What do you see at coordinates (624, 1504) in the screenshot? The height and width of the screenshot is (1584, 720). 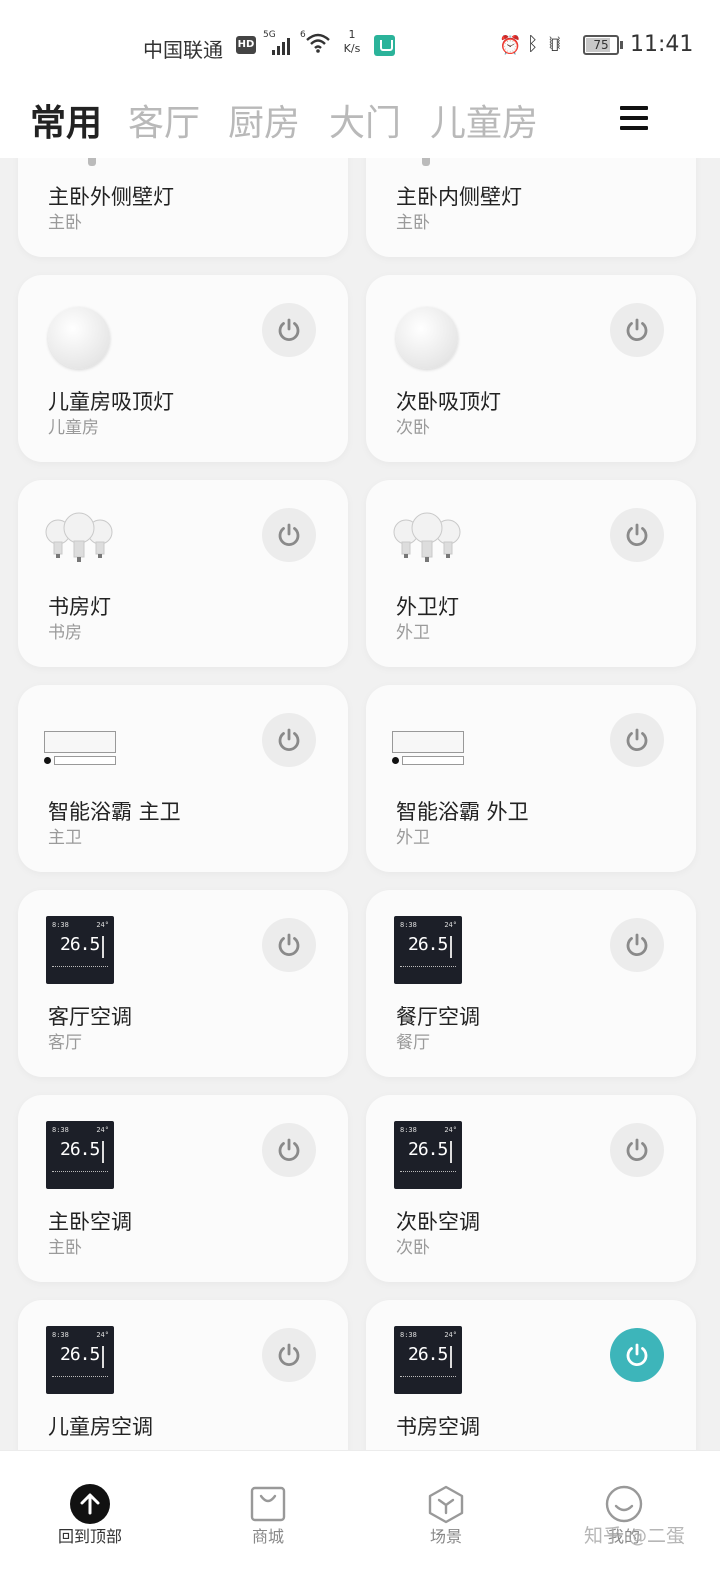 I see `smile-icon` at bounding box center [624, 1504].